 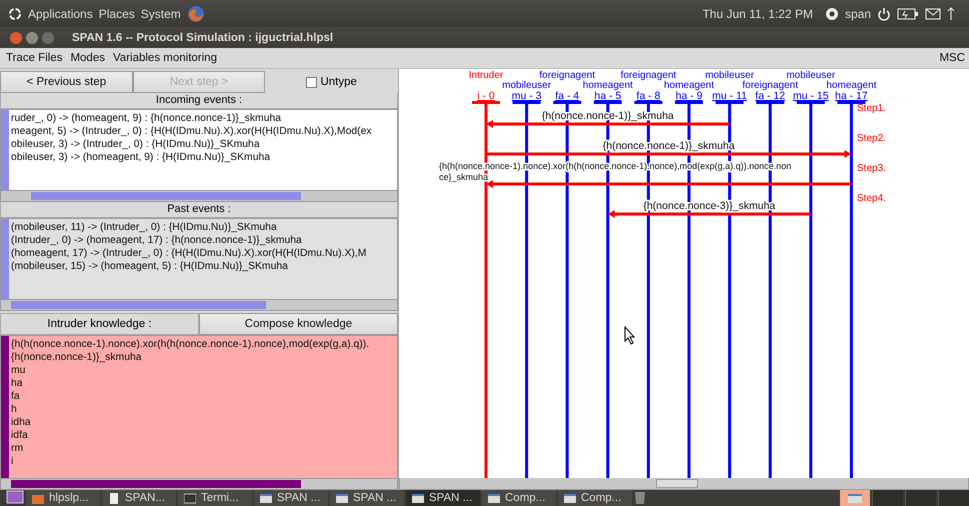 What do you see at coordinates (951, 13) in the screenshot?
I see `panel-icon` at bounding box center [951, 13].